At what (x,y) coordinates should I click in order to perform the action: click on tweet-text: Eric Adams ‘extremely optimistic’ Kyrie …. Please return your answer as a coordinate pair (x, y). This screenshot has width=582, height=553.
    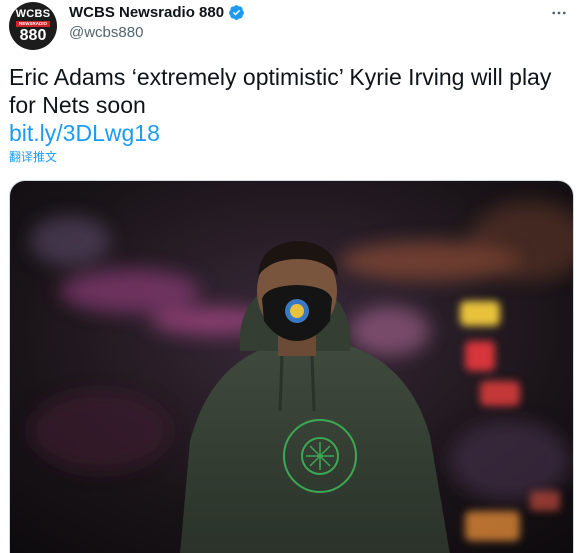
    Looking at the image, I should click on (291, 105).